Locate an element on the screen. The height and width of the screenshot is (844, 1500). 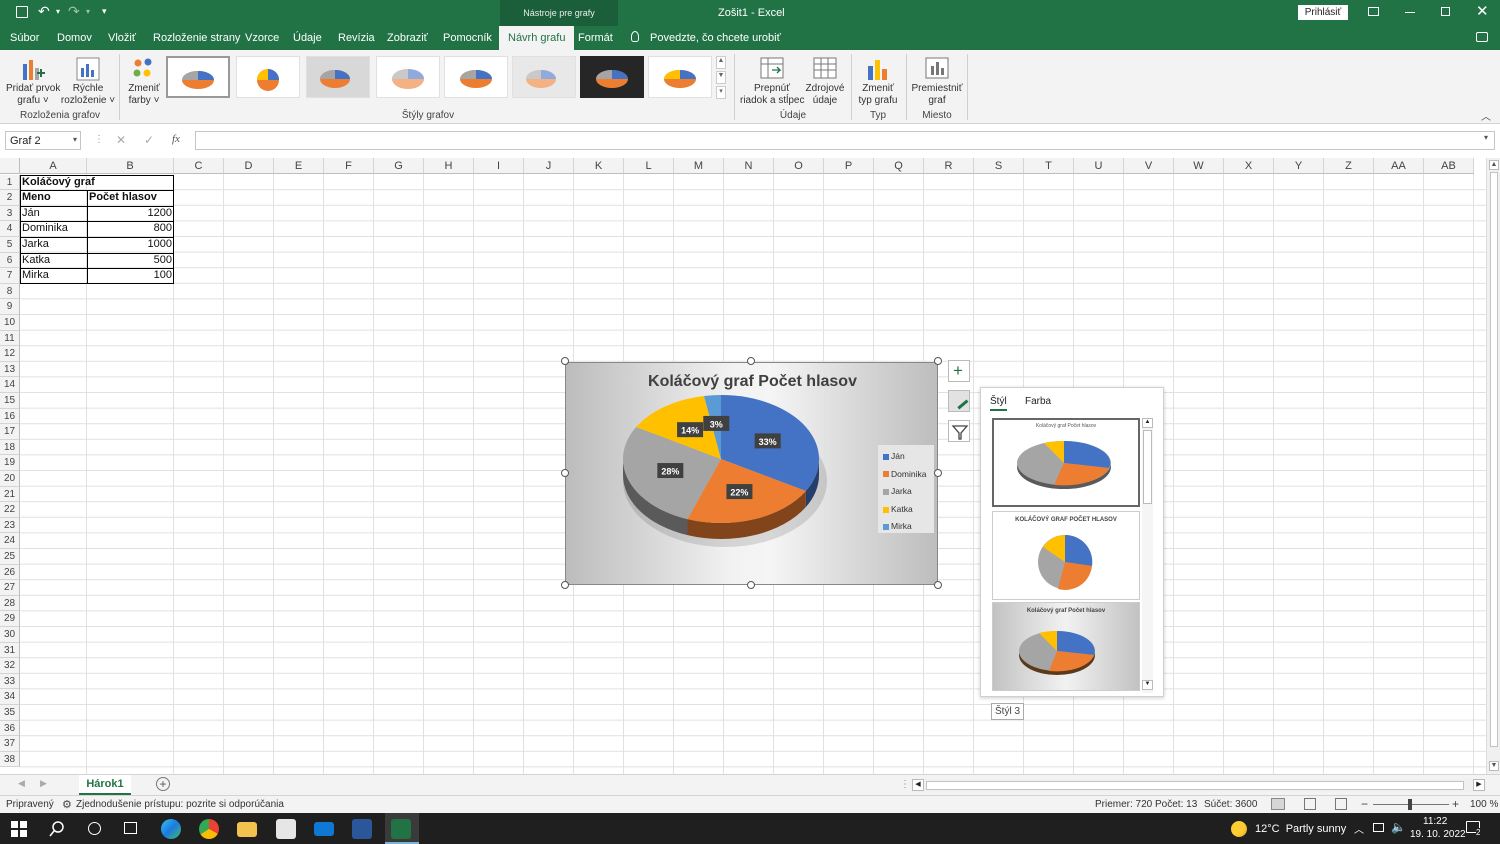
row-header: 21 is located at coordinates (10, 494).